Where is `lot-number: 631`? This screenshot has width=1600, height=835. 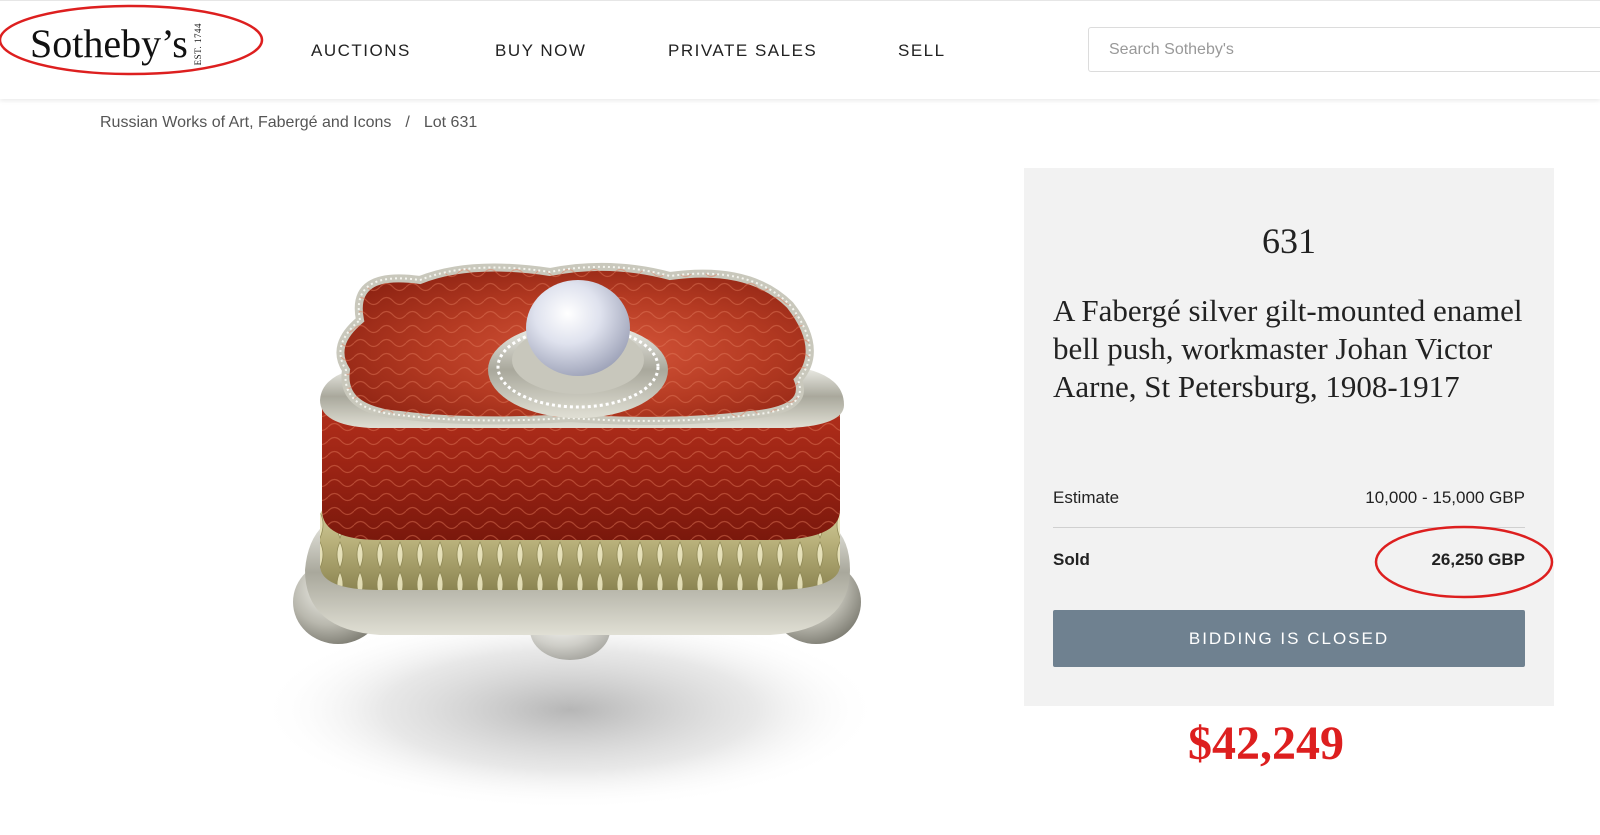
lot-number: 631 is located at coordinates (1289, 241).